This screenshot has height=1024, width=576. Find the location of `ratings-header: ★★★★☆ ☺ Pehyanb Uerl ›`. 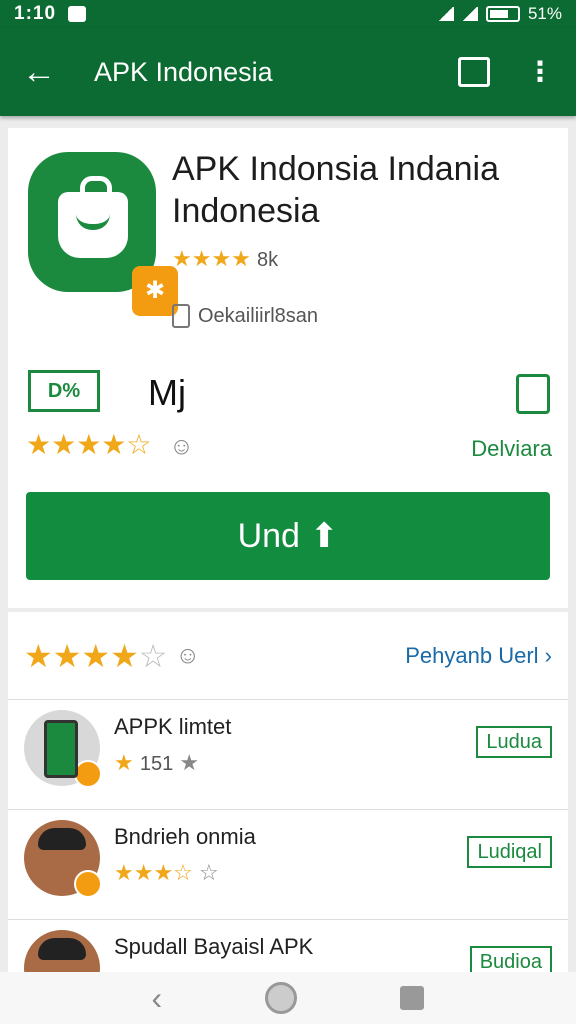

ratings-header: ★★★★☆ ☺ Pehyanb Uerl › is located at coordinates (288, 656).